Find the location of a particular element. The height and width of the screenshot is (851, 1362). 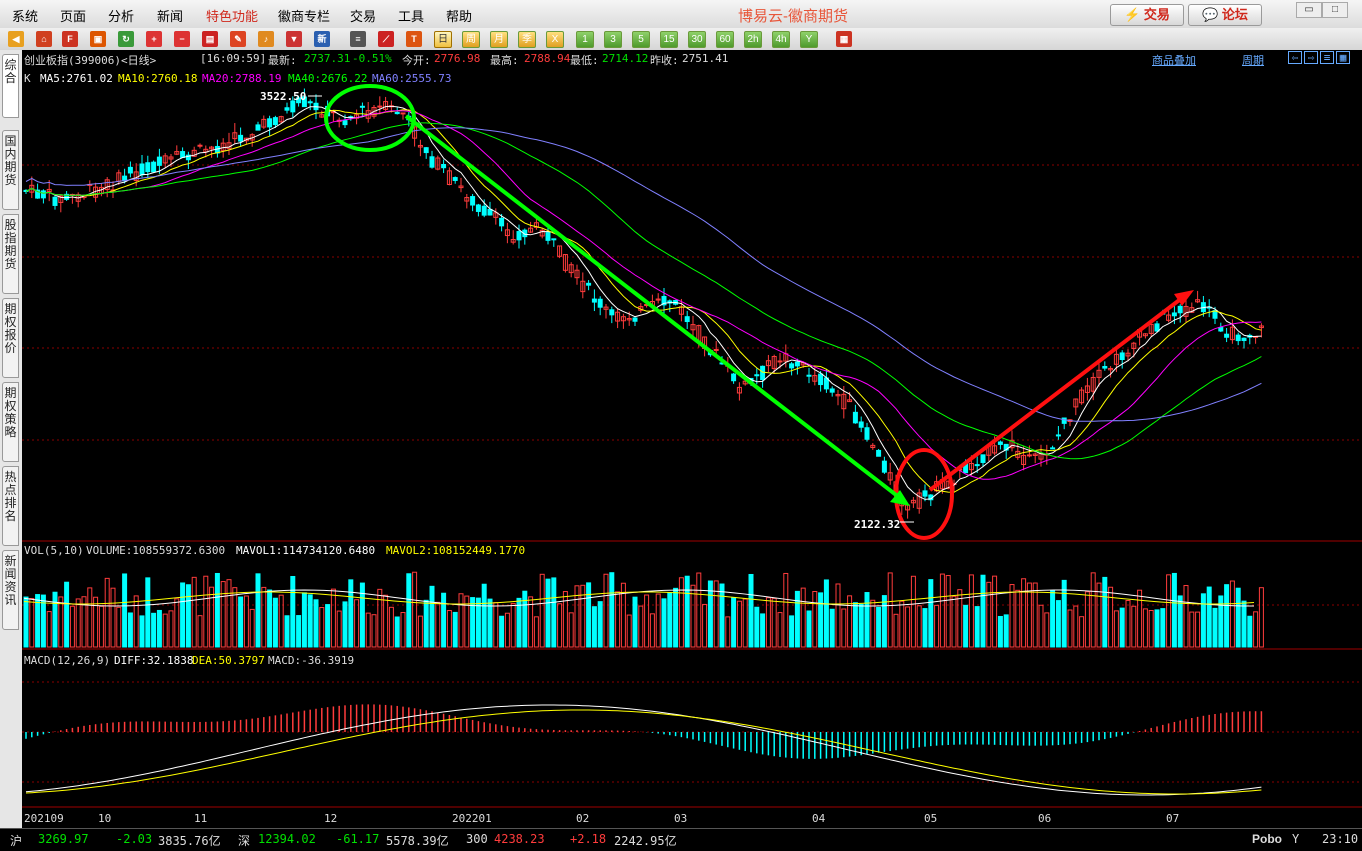

nav-right-icon: ⇨ is located at coordinates (1311, 57).